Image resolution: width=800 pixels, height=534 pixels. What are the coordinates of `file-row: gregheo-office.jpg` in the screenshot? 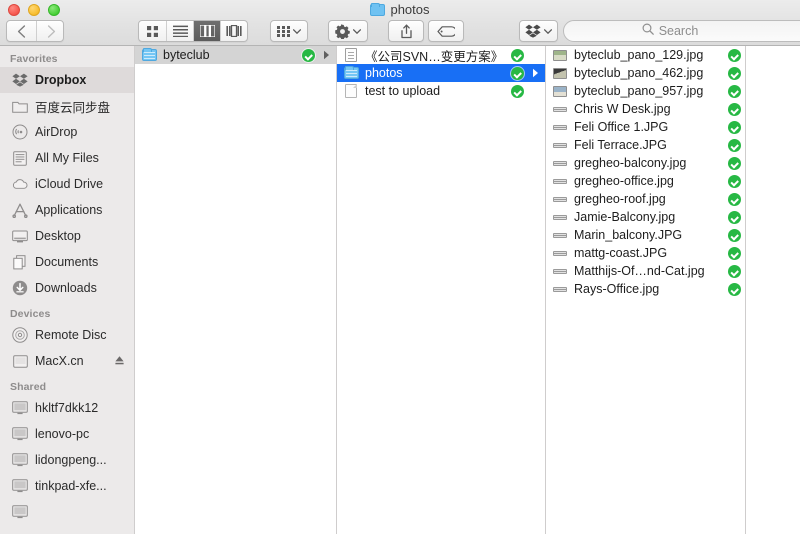 It's located at (645, 181).